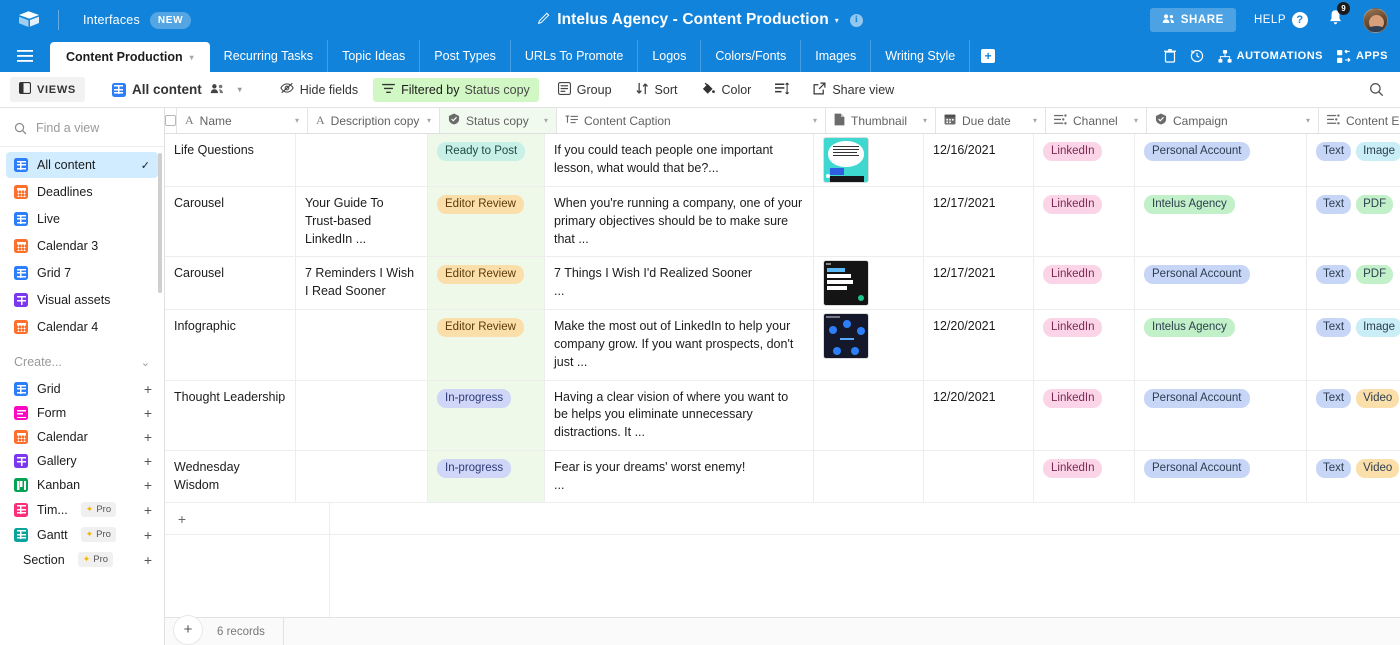 The height and width of the screenshot is (645, 1400). Describe the element at coordinates (82, 461) in the screenshot. I see `create-gallery: Gallery +` at that location.